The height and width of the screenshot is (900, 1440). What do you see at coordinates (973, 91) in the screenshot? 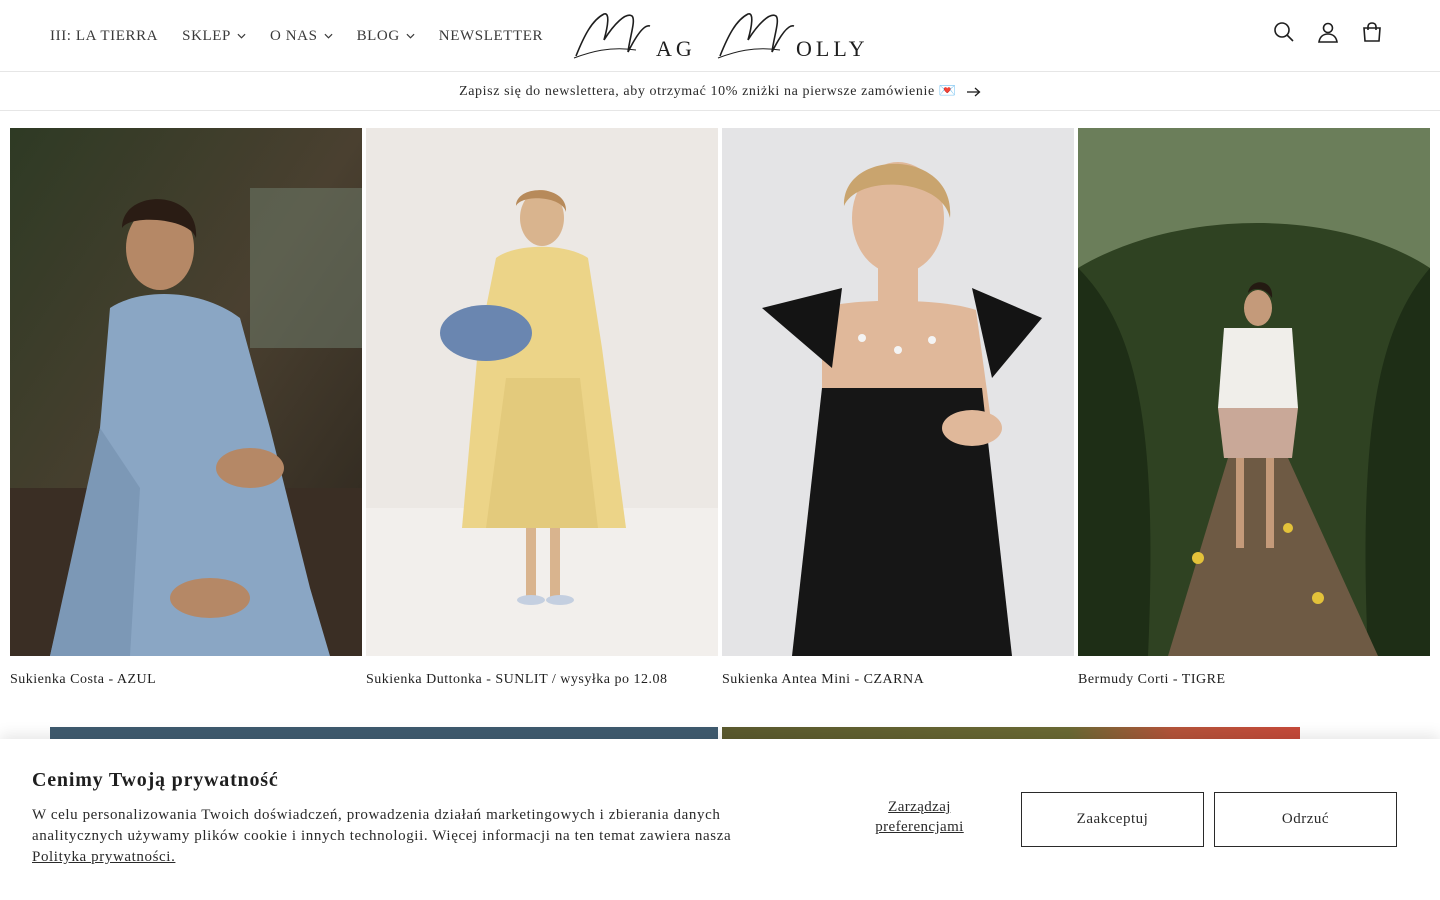
I see `arrow-right-icon` at bounding box center [973, 91].